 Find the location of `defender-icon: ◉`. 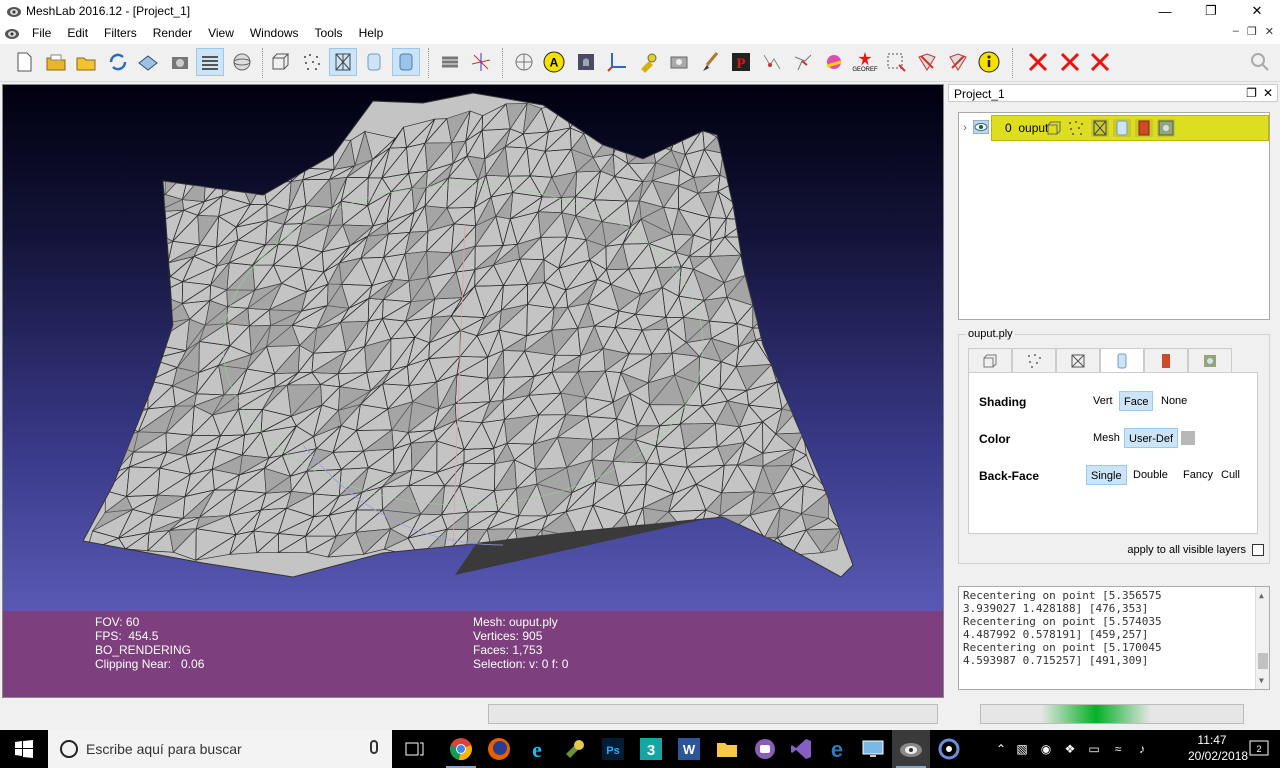

defender-icon: ◉ is located at coordinates (1046, 749).